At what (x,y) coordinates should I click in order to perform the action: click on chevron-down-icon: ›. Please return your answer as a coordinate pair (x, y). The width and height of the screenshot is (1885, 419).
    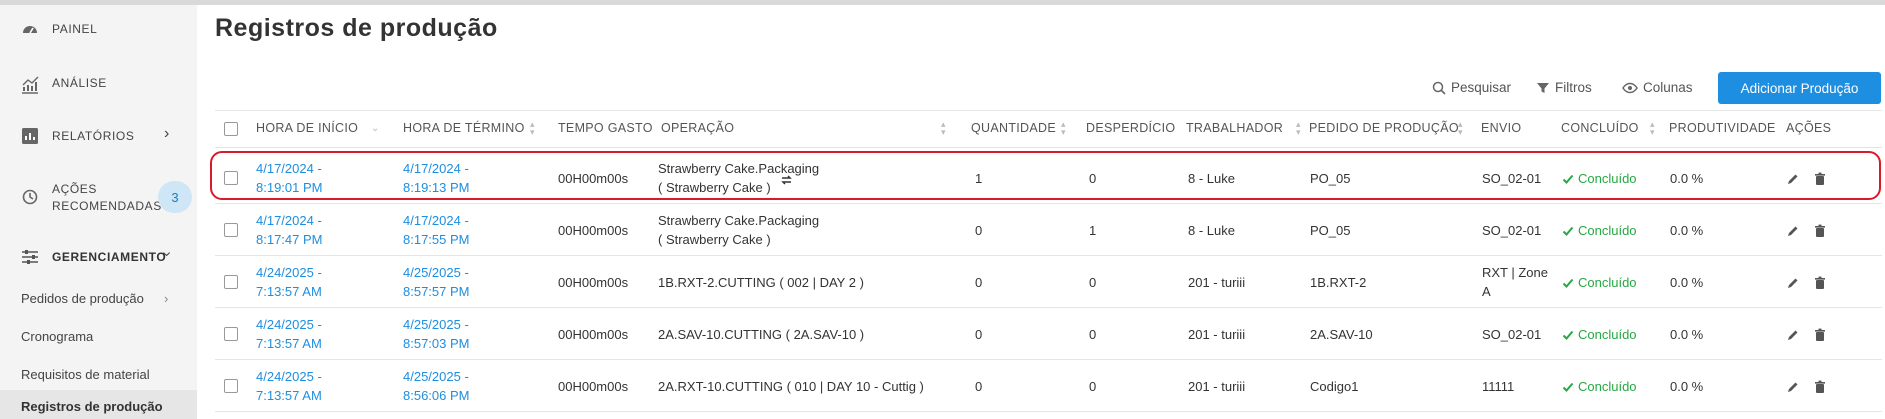
    Looking at the image, I should click on (167, 254).